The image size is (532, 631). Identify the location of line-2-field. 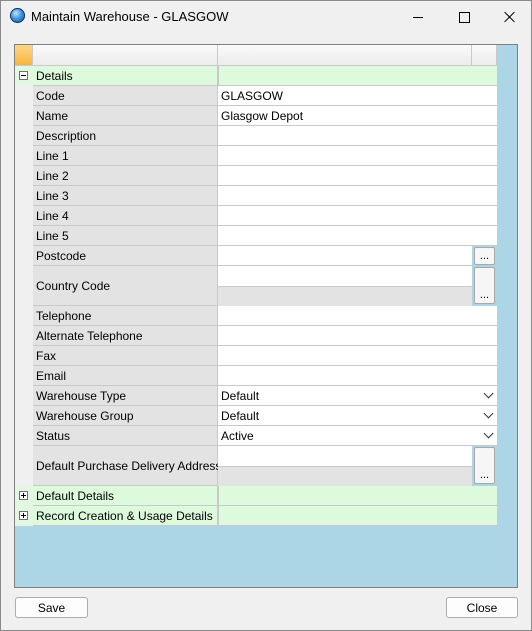
(357, 176).